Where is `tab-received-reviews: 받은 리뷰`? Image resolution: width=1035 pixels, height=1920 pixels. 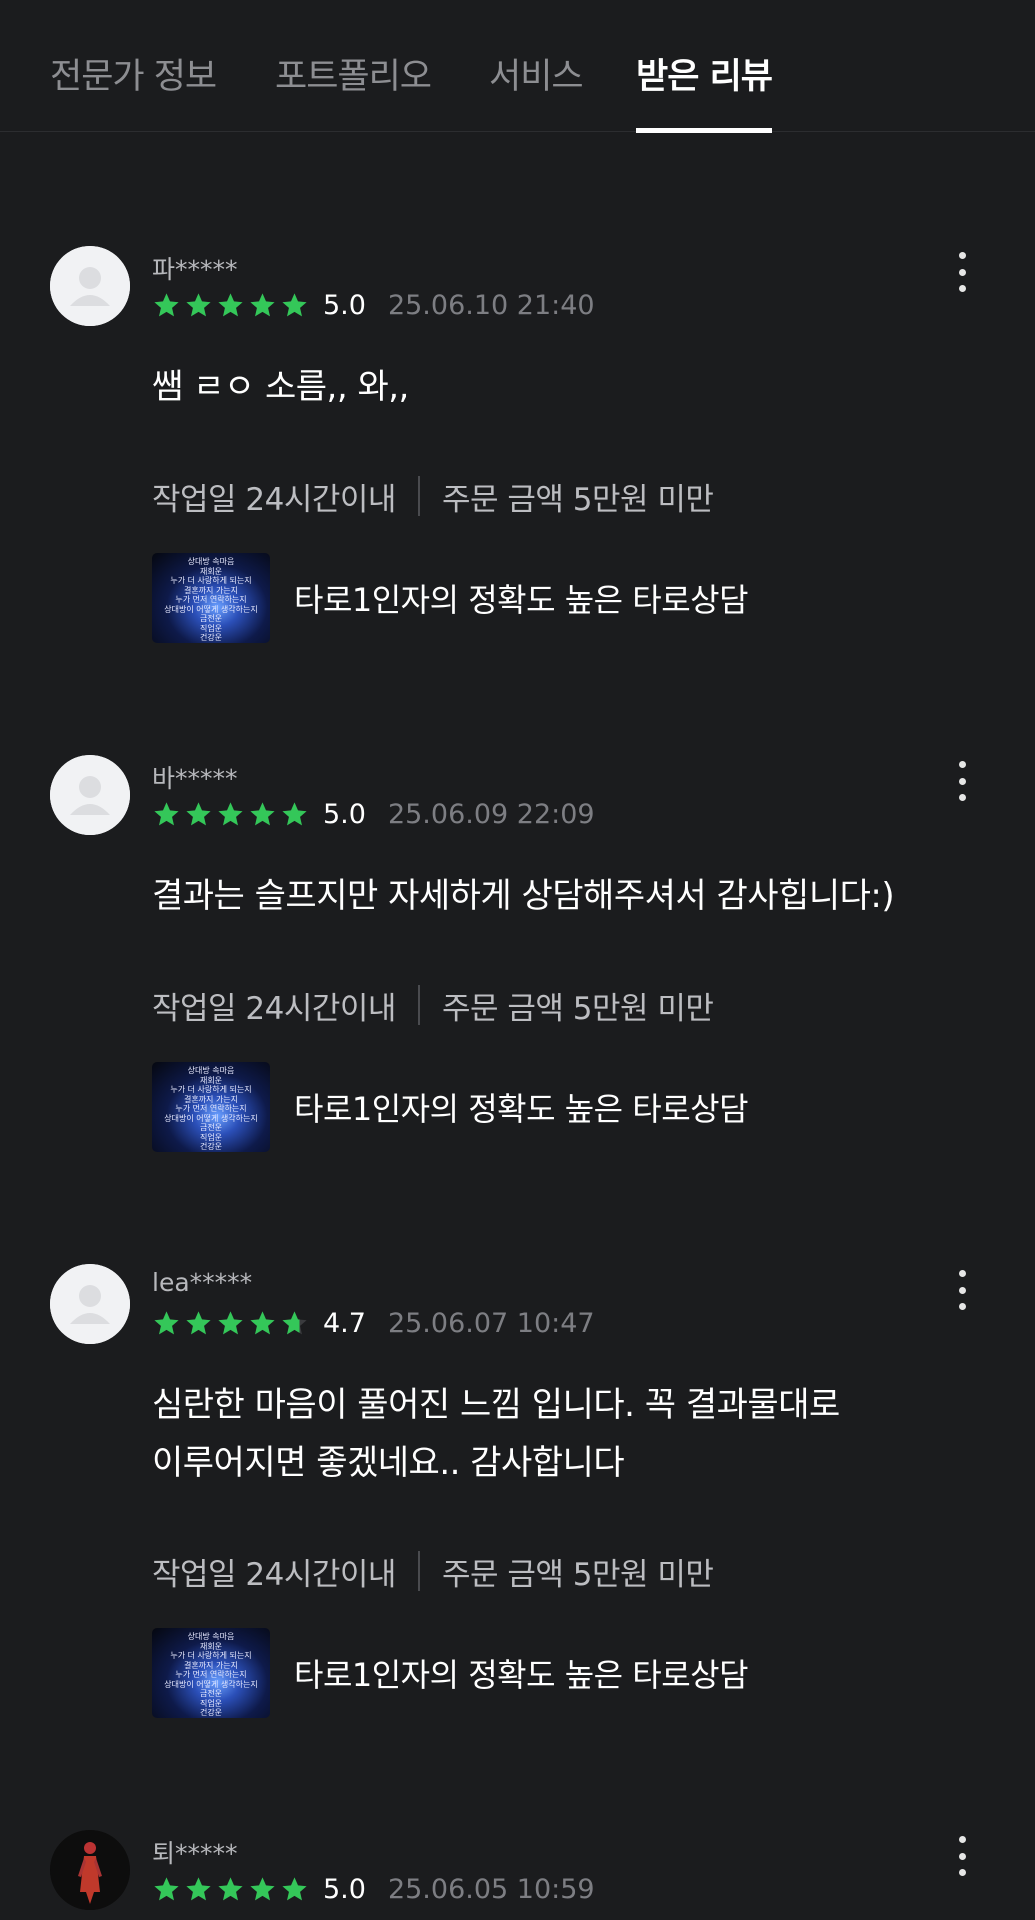 tab-received-reviews: 받은 리뷰 is located at coordinates (704, 90).